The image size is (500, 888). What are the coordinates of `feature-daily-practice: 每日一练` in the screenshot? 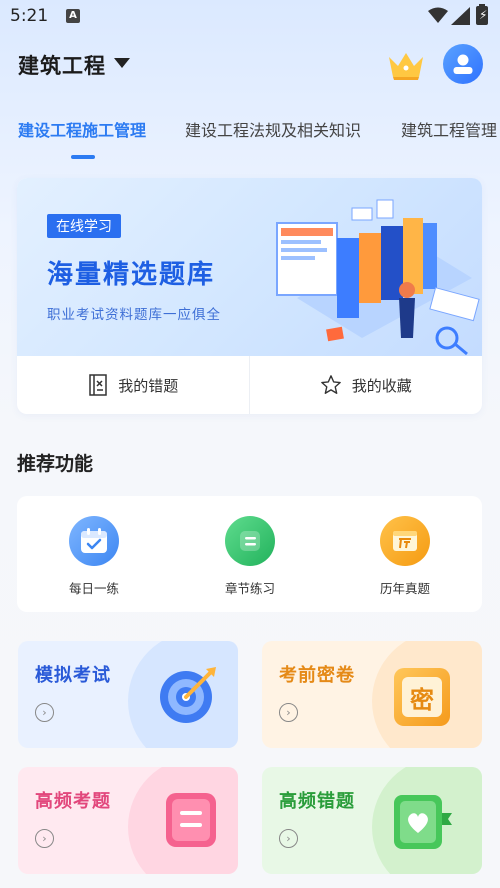 It's located at (94, 556).